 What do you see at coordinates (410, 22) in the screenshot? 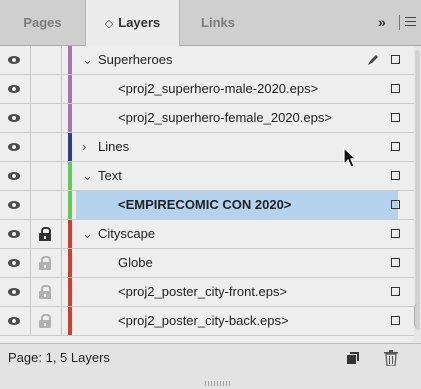
I see `hamburger-menu-icon` at bounding box center [410, 22].